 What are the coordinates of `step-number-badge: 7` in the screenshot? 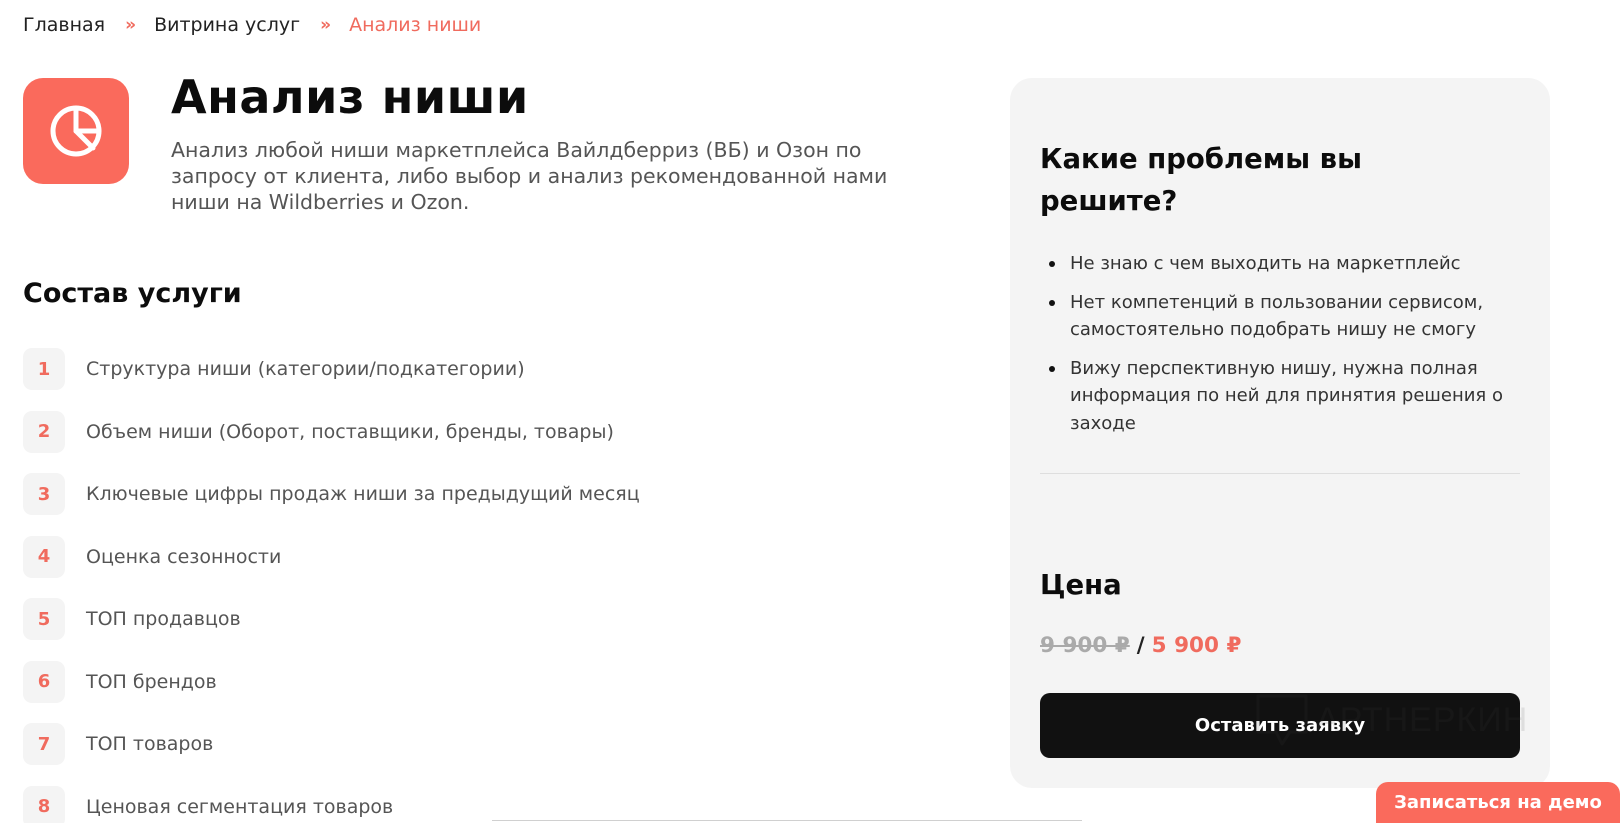 It's located at (44, 744).